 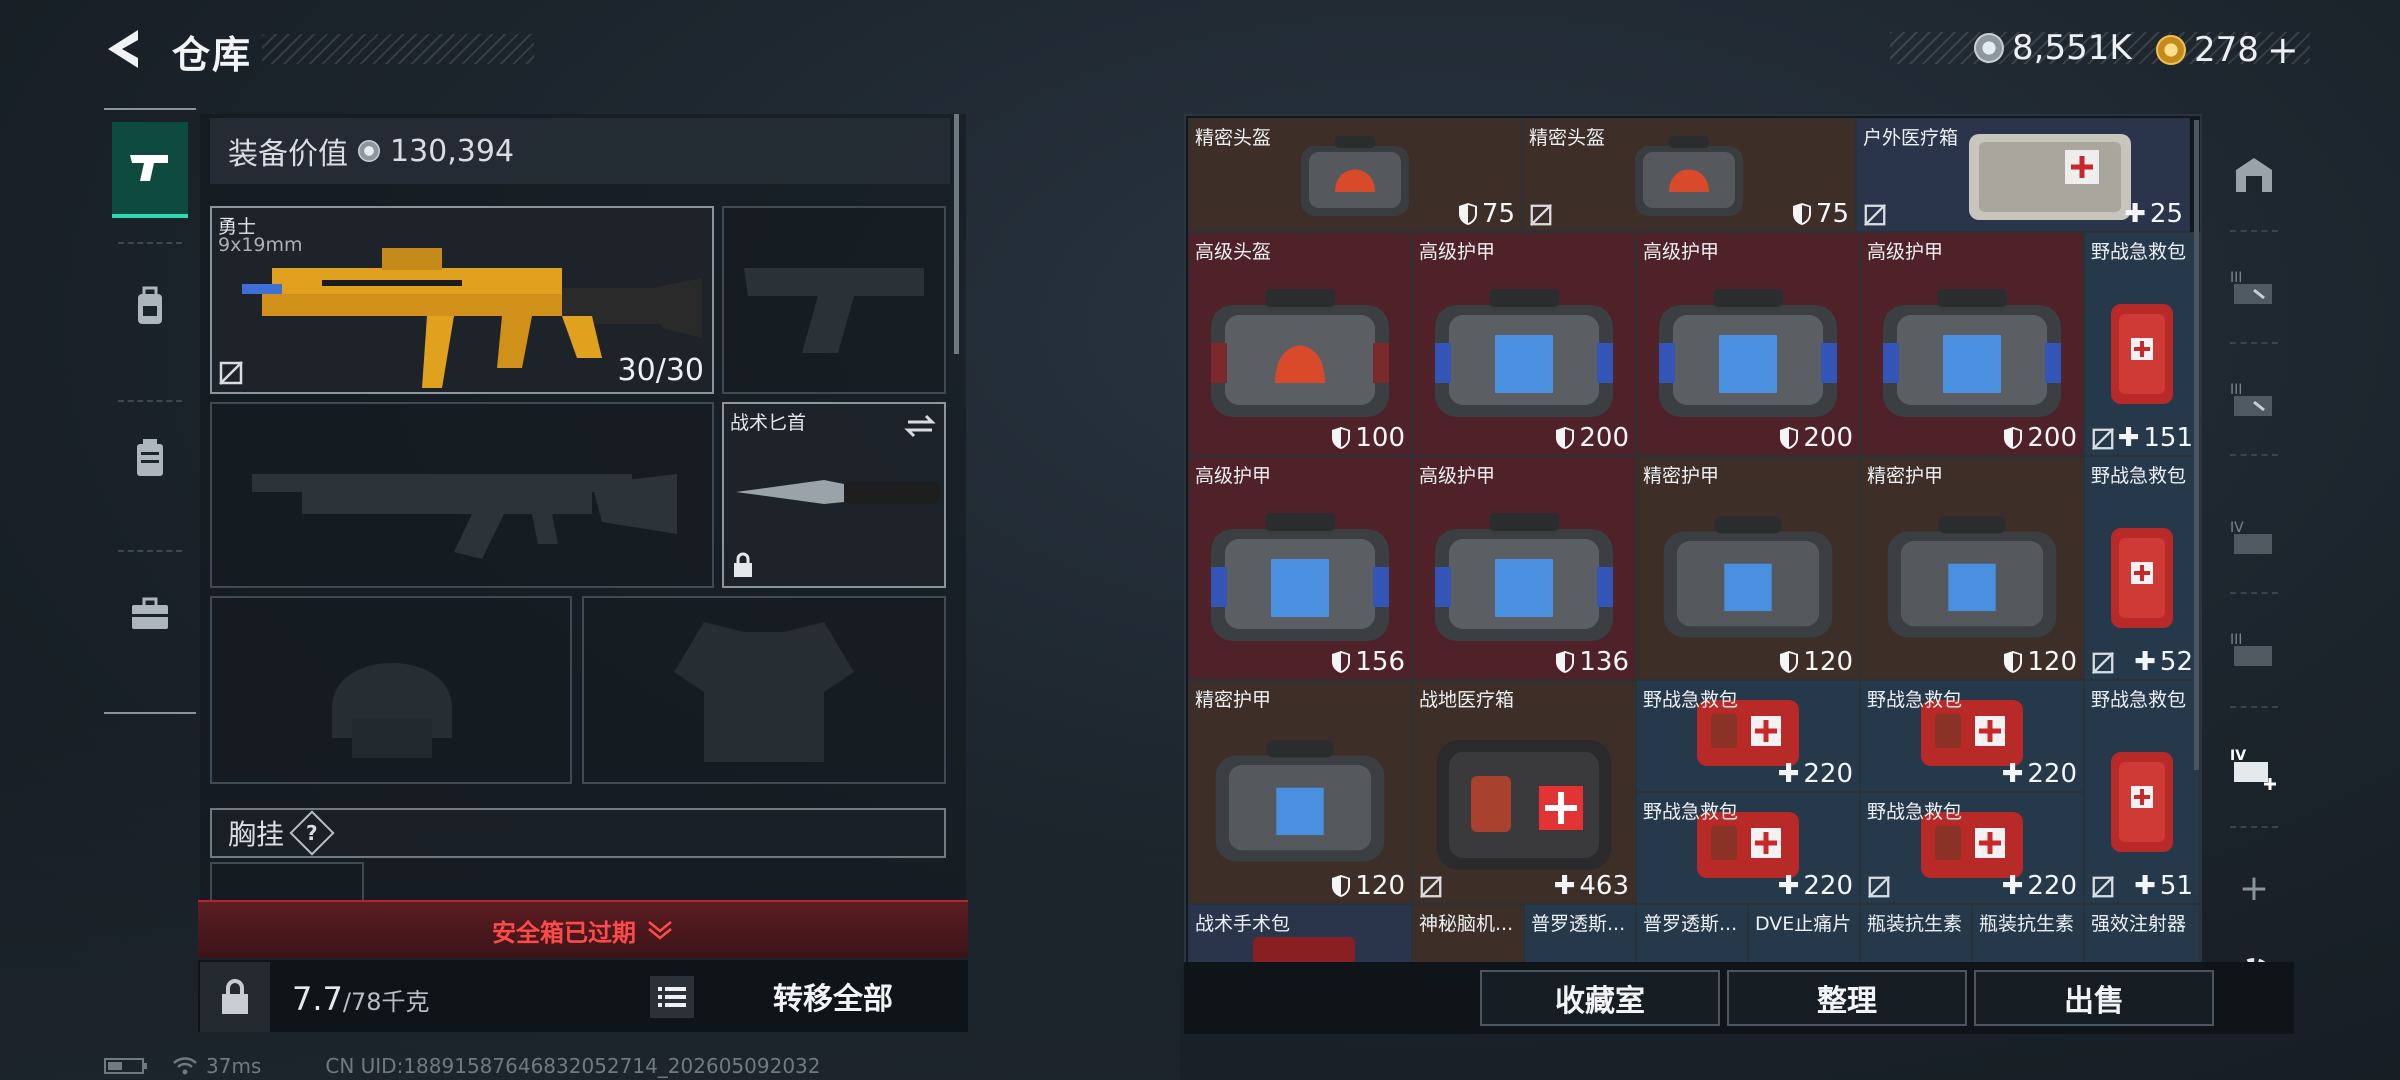 What do you see at coordinates (1300, 934) in the screenshot?
I see `item-cell: 战术手术包` at bounding box center [1300, 934].